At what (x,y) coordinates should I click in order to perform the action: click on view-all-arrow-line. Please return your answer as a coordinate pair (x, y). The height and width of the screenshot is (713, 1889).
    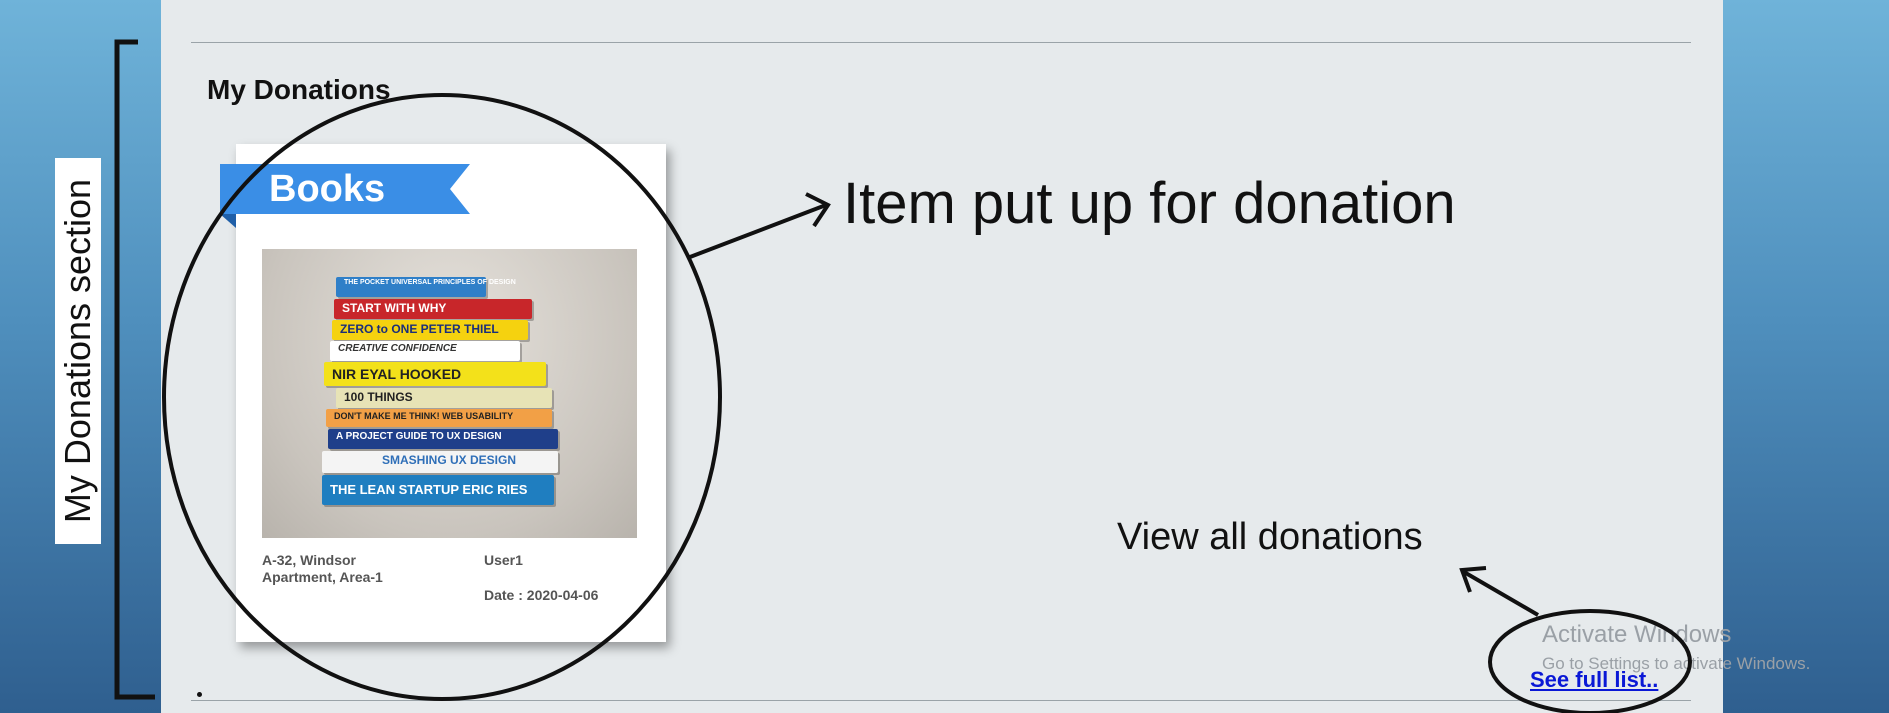
    Looking at the image, I should click on (1501, 593).